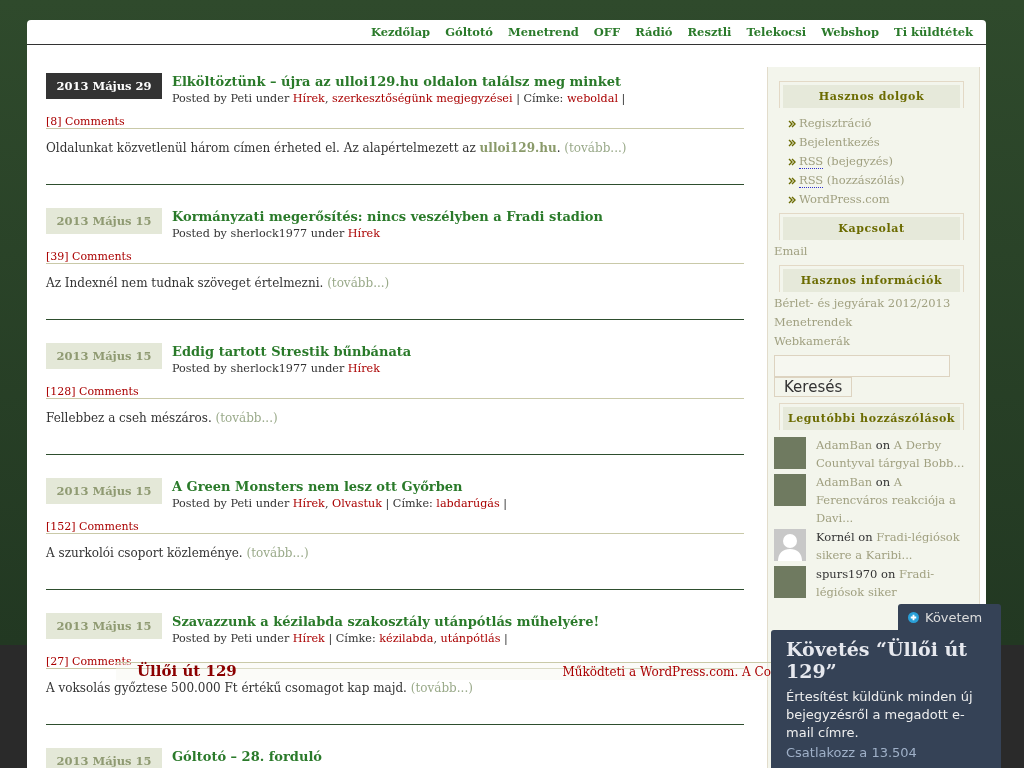  I want to click on category-link: Olvastuk, so click(357, 503).